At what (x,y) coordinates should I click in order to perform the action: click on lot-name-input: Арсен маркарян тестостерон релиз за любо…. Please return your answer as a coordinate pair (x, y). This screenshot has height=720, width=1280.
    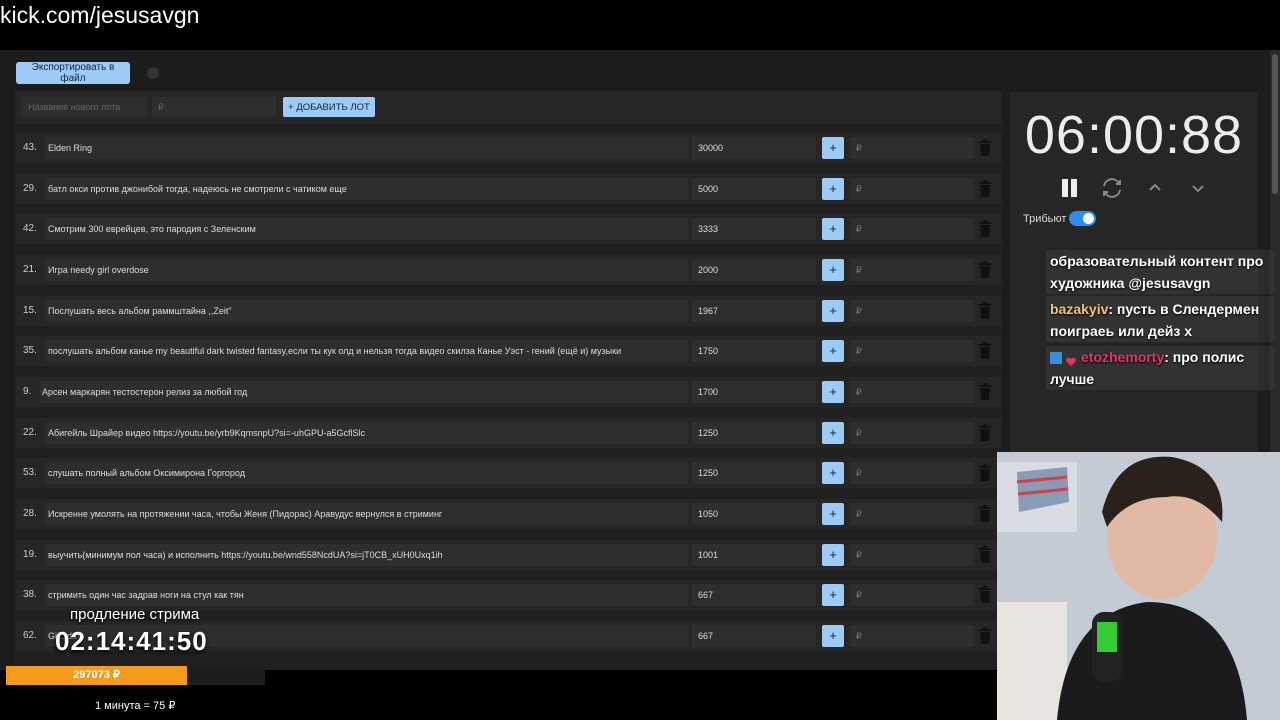
    Looking at the image, I should click on (364, 392).